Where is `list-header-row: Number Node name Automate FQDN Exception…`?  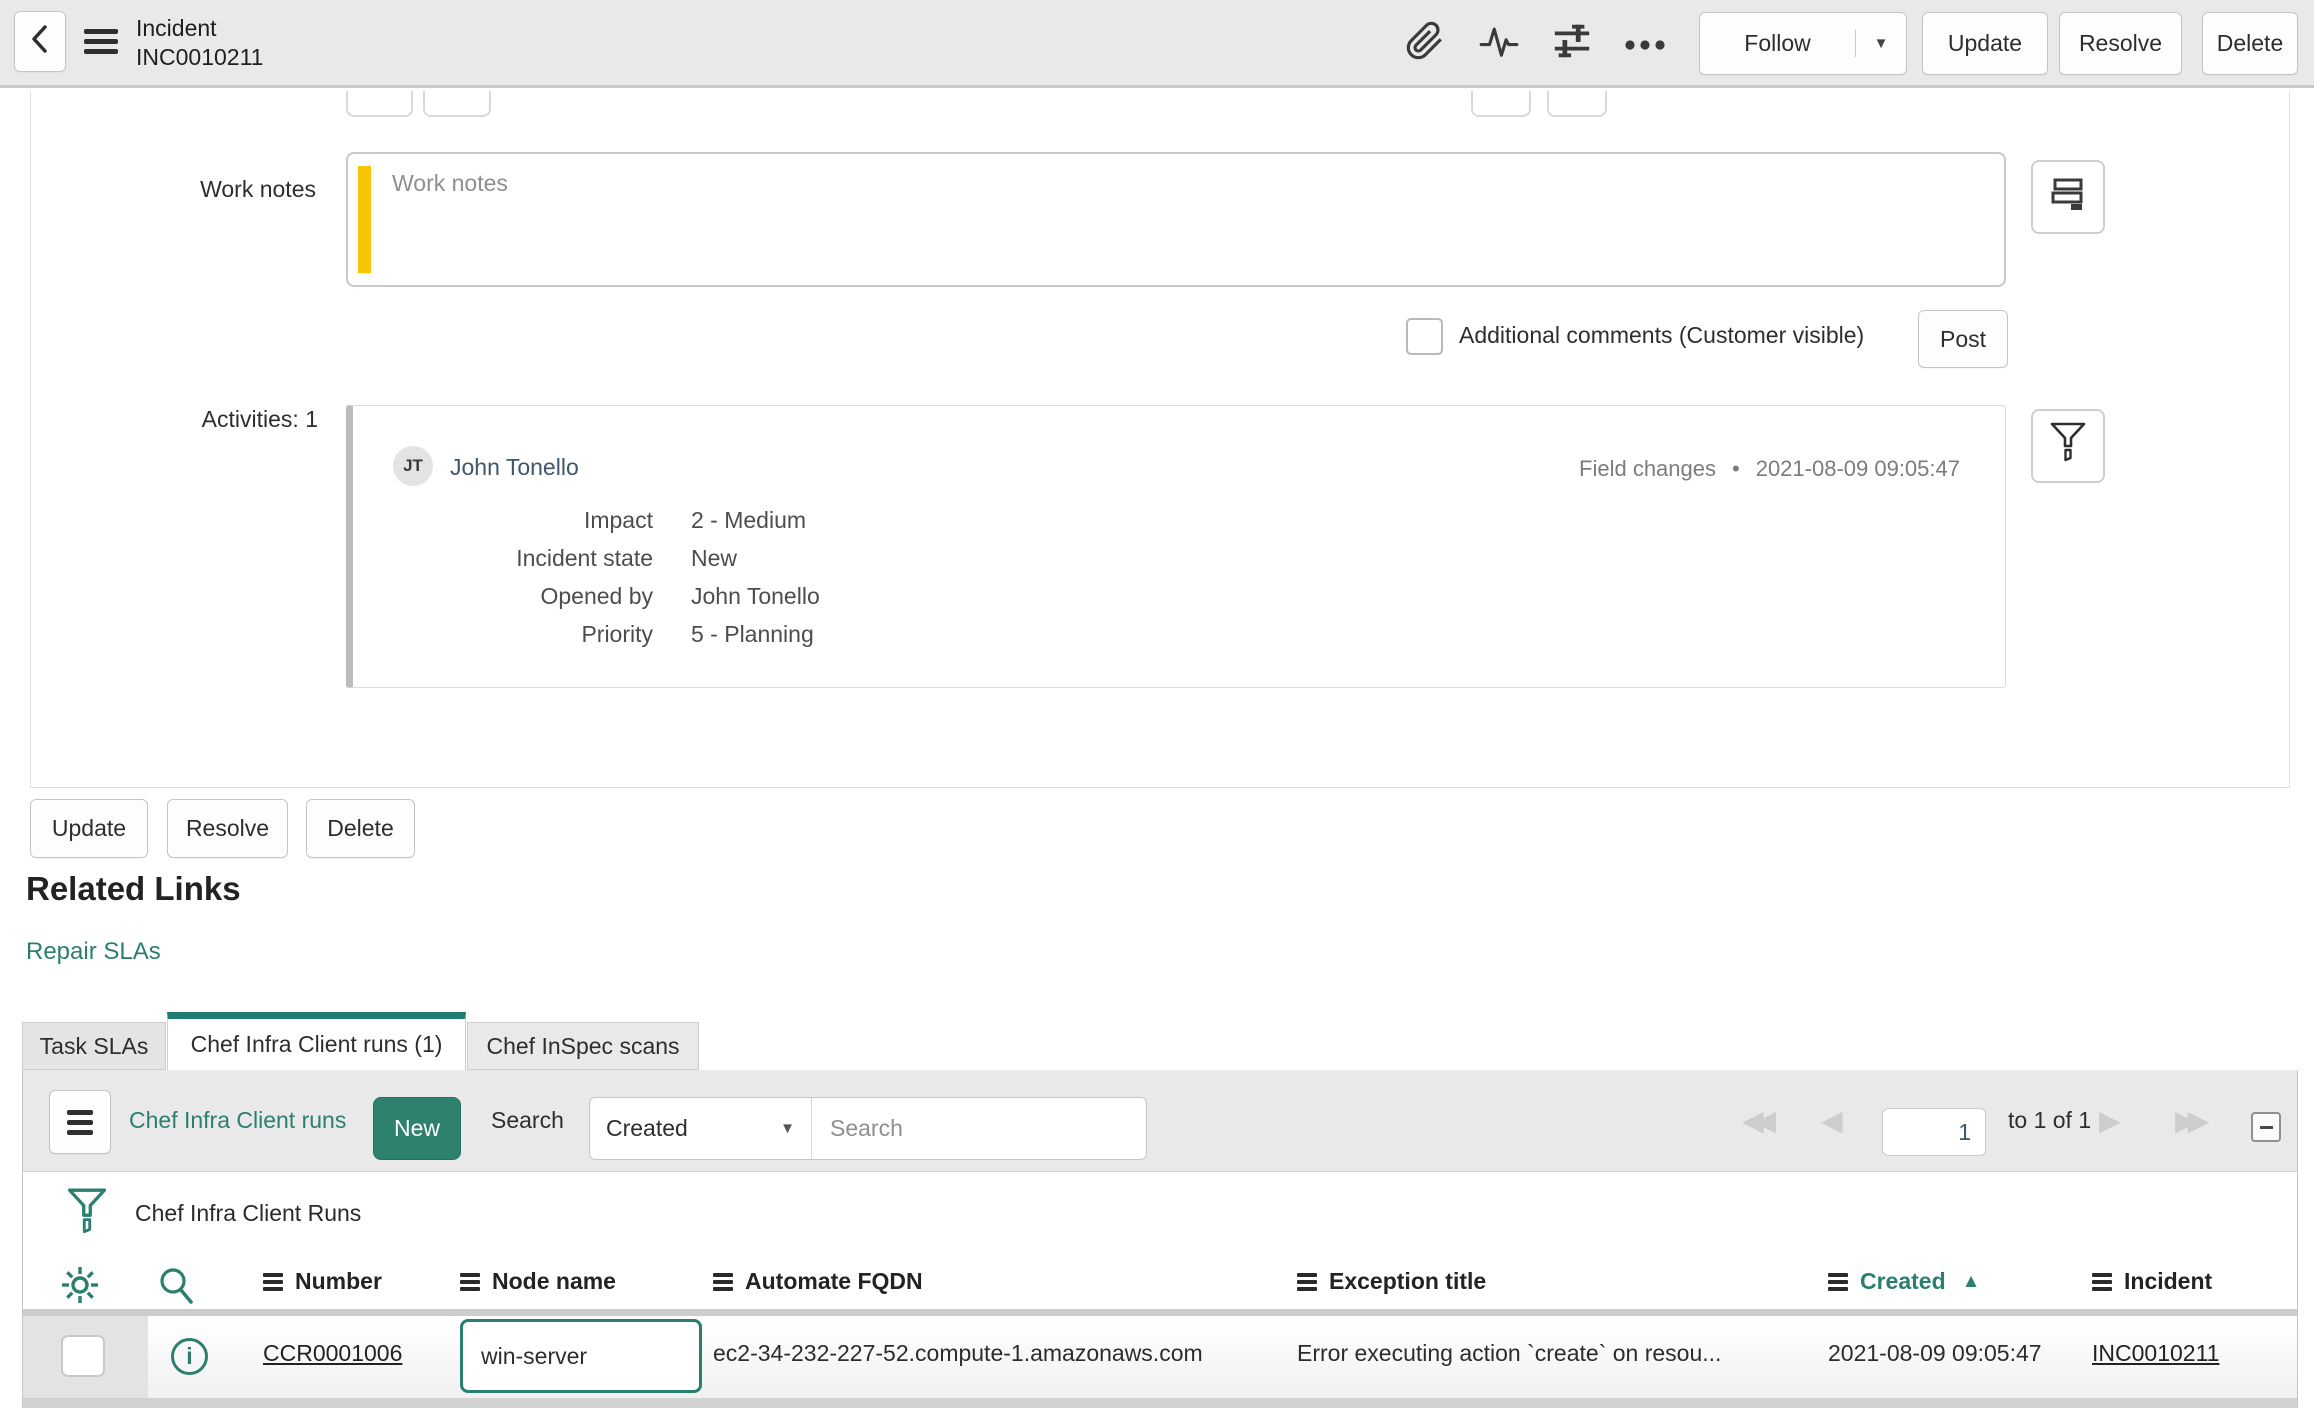
list-header-row: Number Node name Automate FQDN Exception… is located at coordinates (1160, 1286).